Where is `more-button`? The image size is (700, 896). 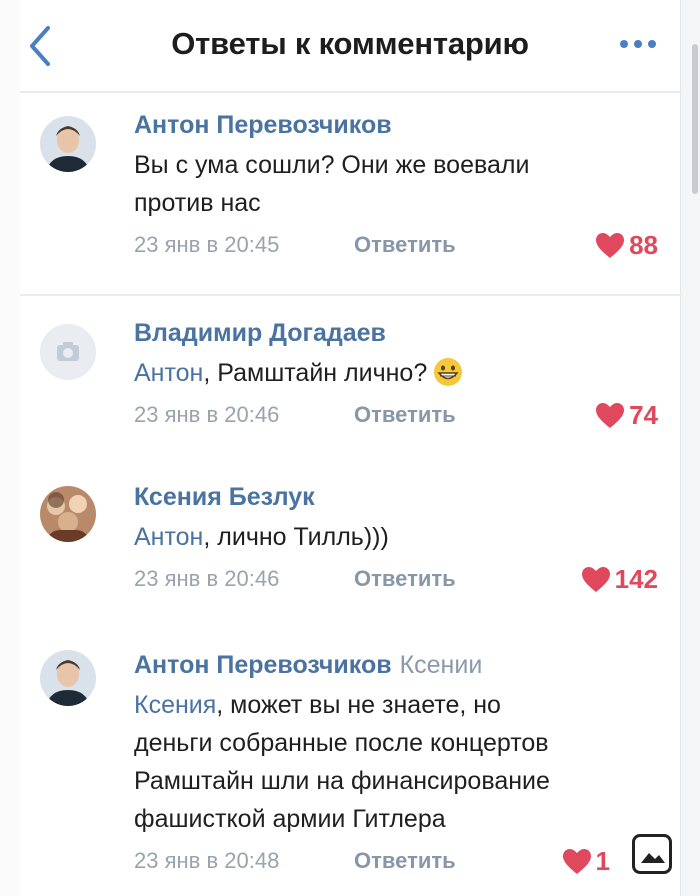
more-button is located at coordinates (638, 44).